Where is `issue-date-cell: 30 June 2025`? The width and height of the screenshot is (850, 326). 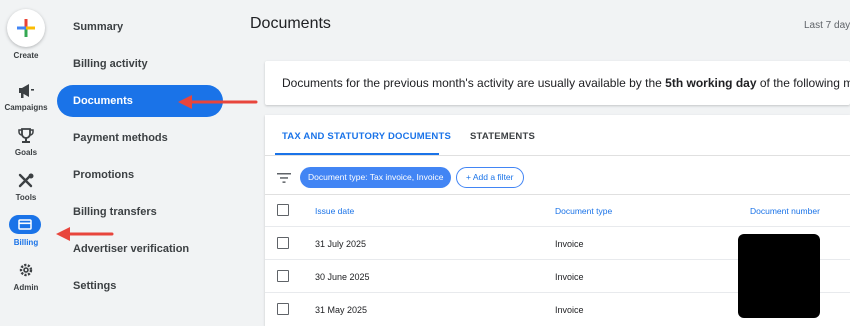
issue-date-cell: 30 June 2025 is located at coordinates (342, 277).